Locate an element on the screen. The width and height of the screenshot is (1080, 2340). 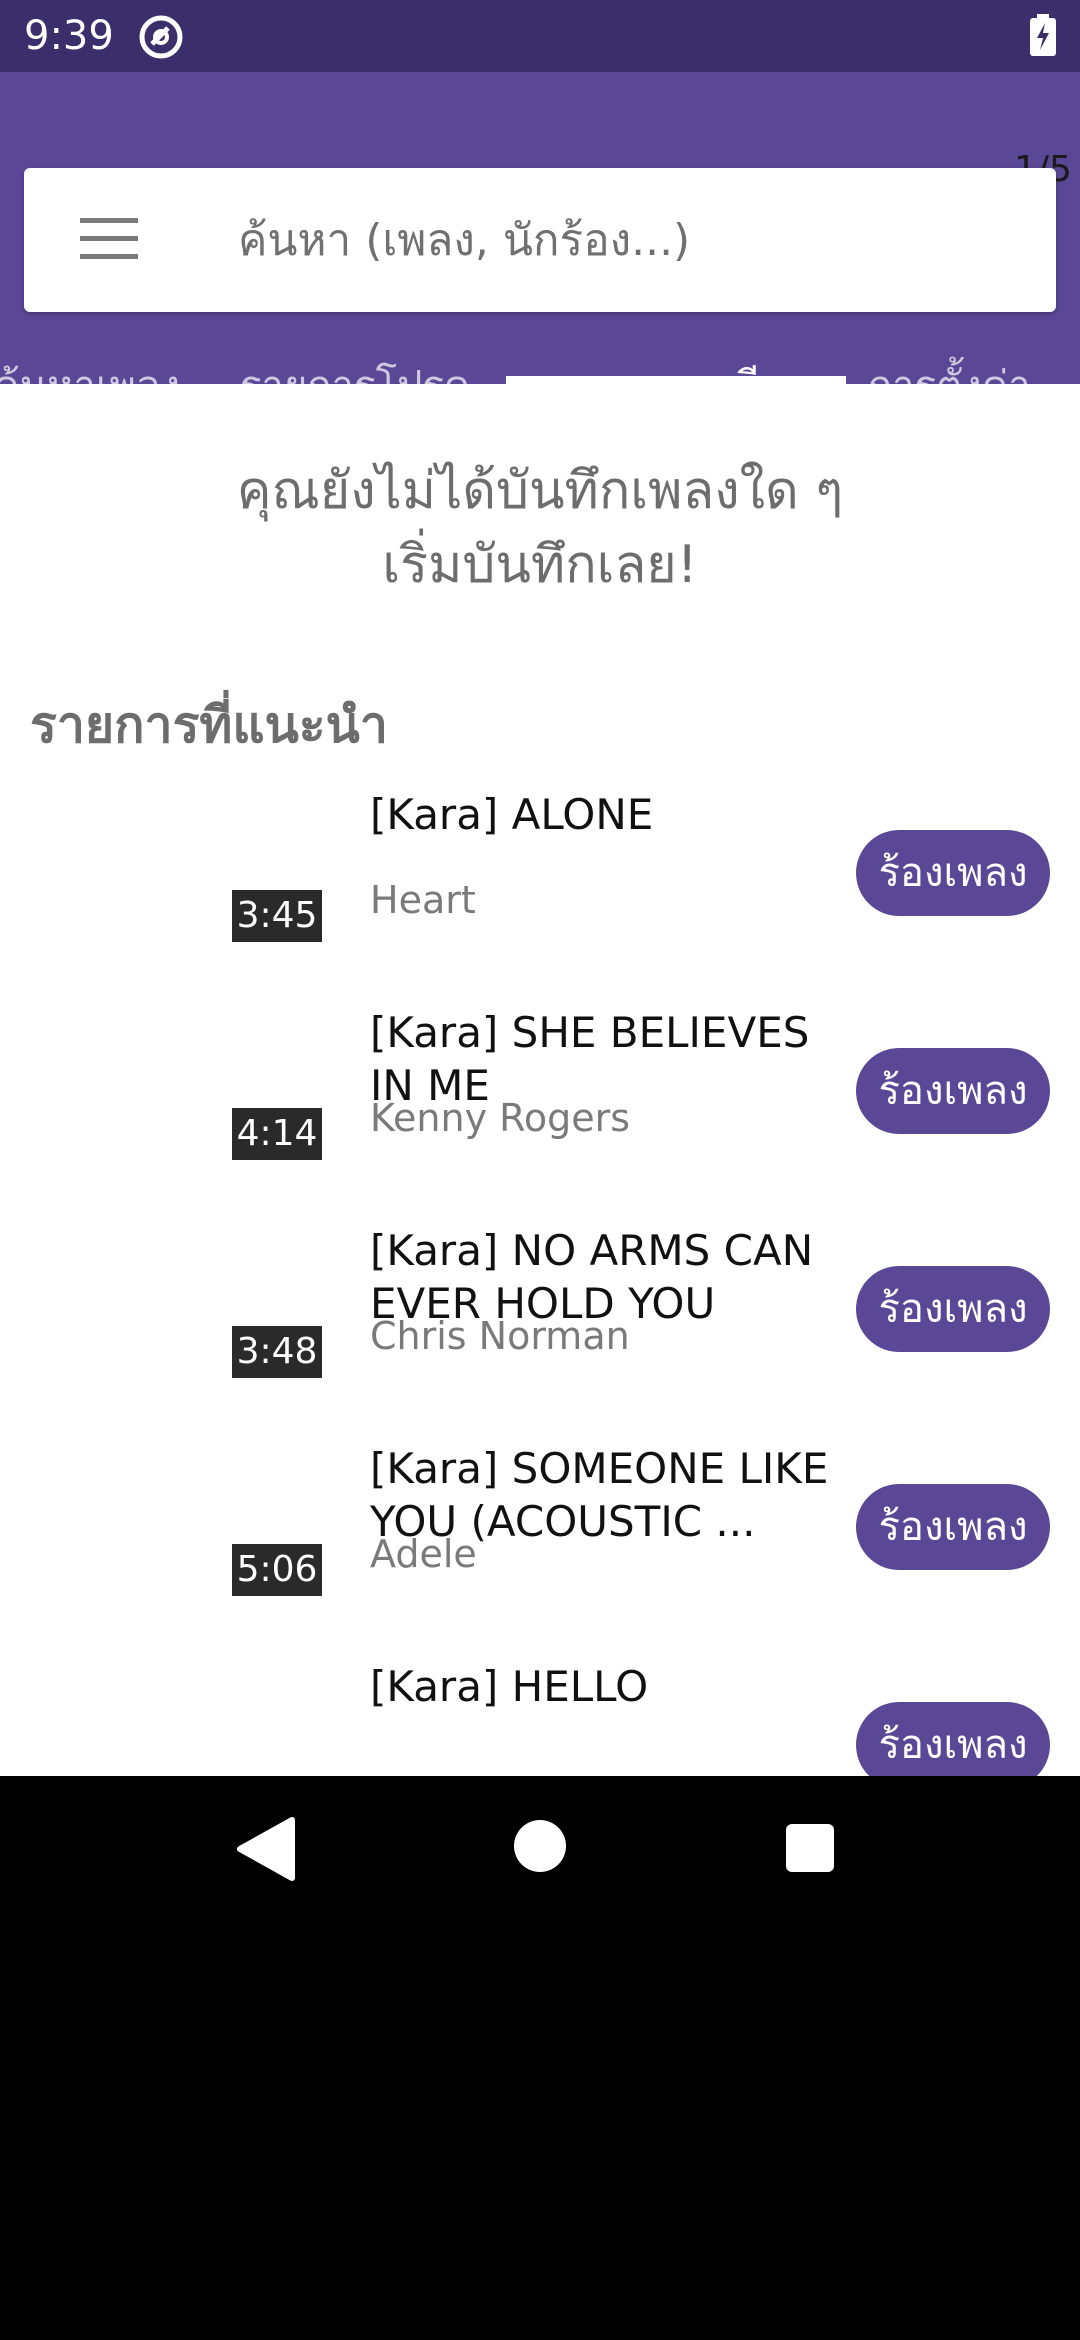
triangle-back-icon is located at coordinates (266, 1849).